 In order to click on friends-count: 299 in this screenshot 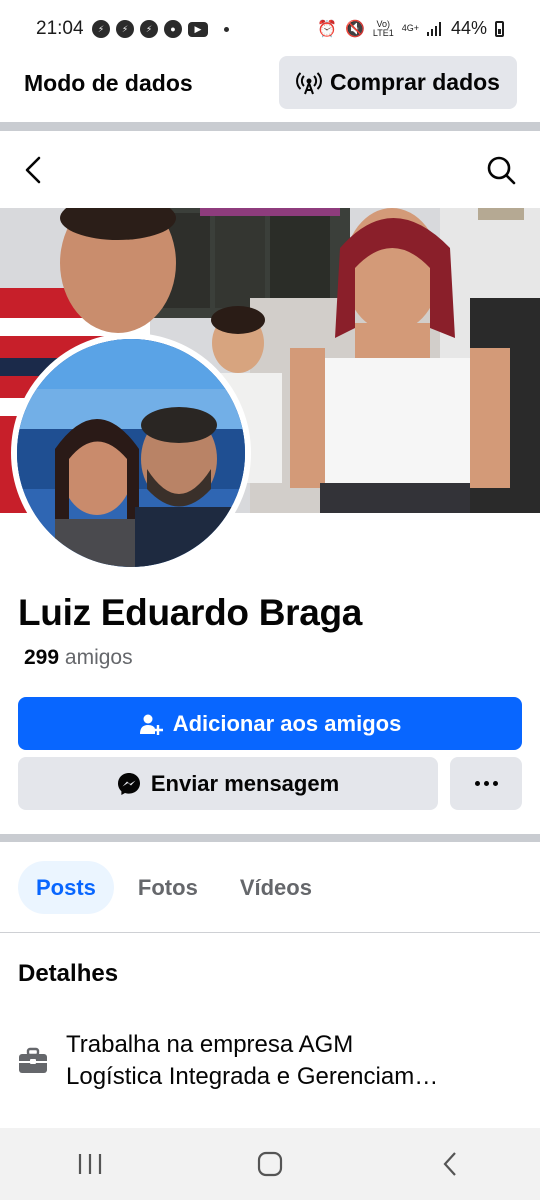, I will do `click(42, 657)`.